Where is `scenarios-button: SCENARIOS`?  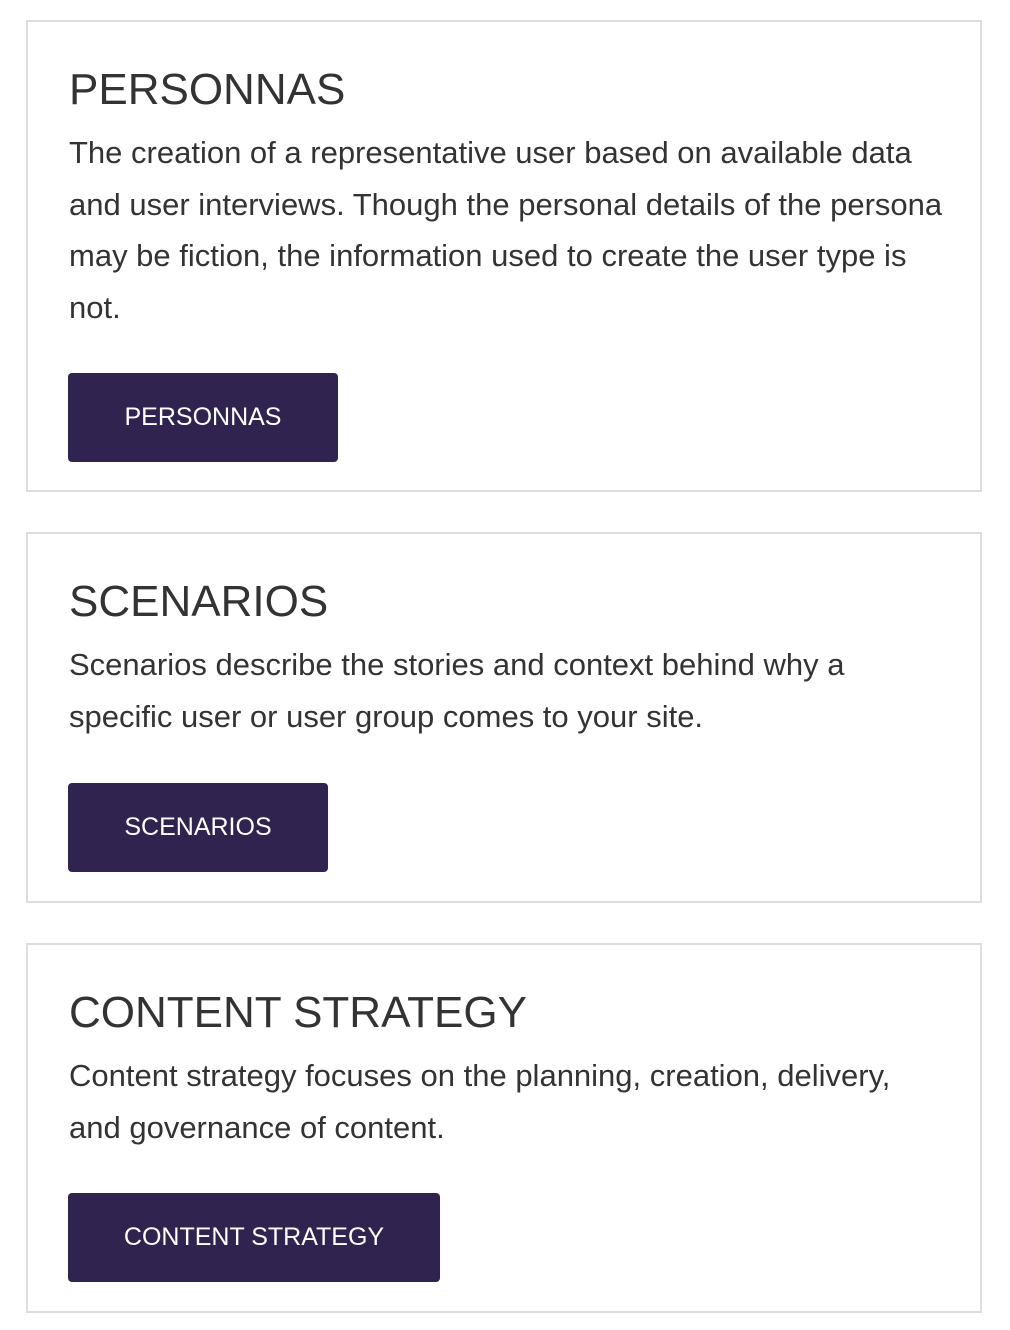
scenarios-button: SCENARIOS is located at coordinates (198, 827).